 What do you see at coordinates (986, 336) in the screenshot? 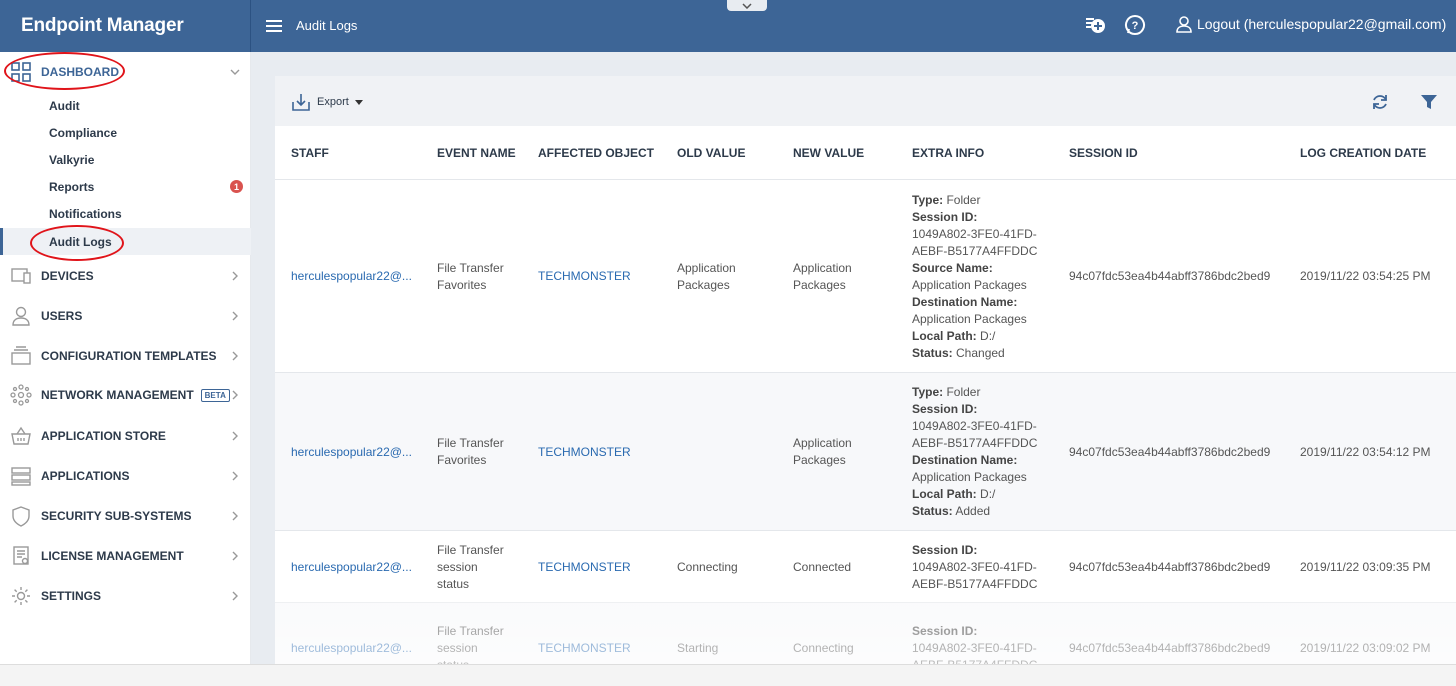
I see `extra-info-value: D:/` at bounding box center [986, 336].